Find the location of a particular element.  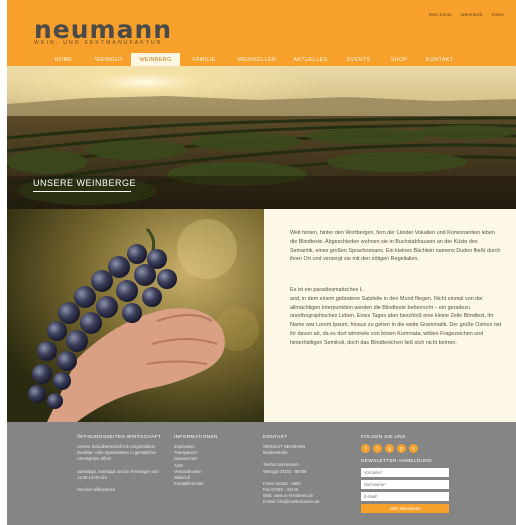

social-icons: f t g p x is located at coordinates (408, 448).